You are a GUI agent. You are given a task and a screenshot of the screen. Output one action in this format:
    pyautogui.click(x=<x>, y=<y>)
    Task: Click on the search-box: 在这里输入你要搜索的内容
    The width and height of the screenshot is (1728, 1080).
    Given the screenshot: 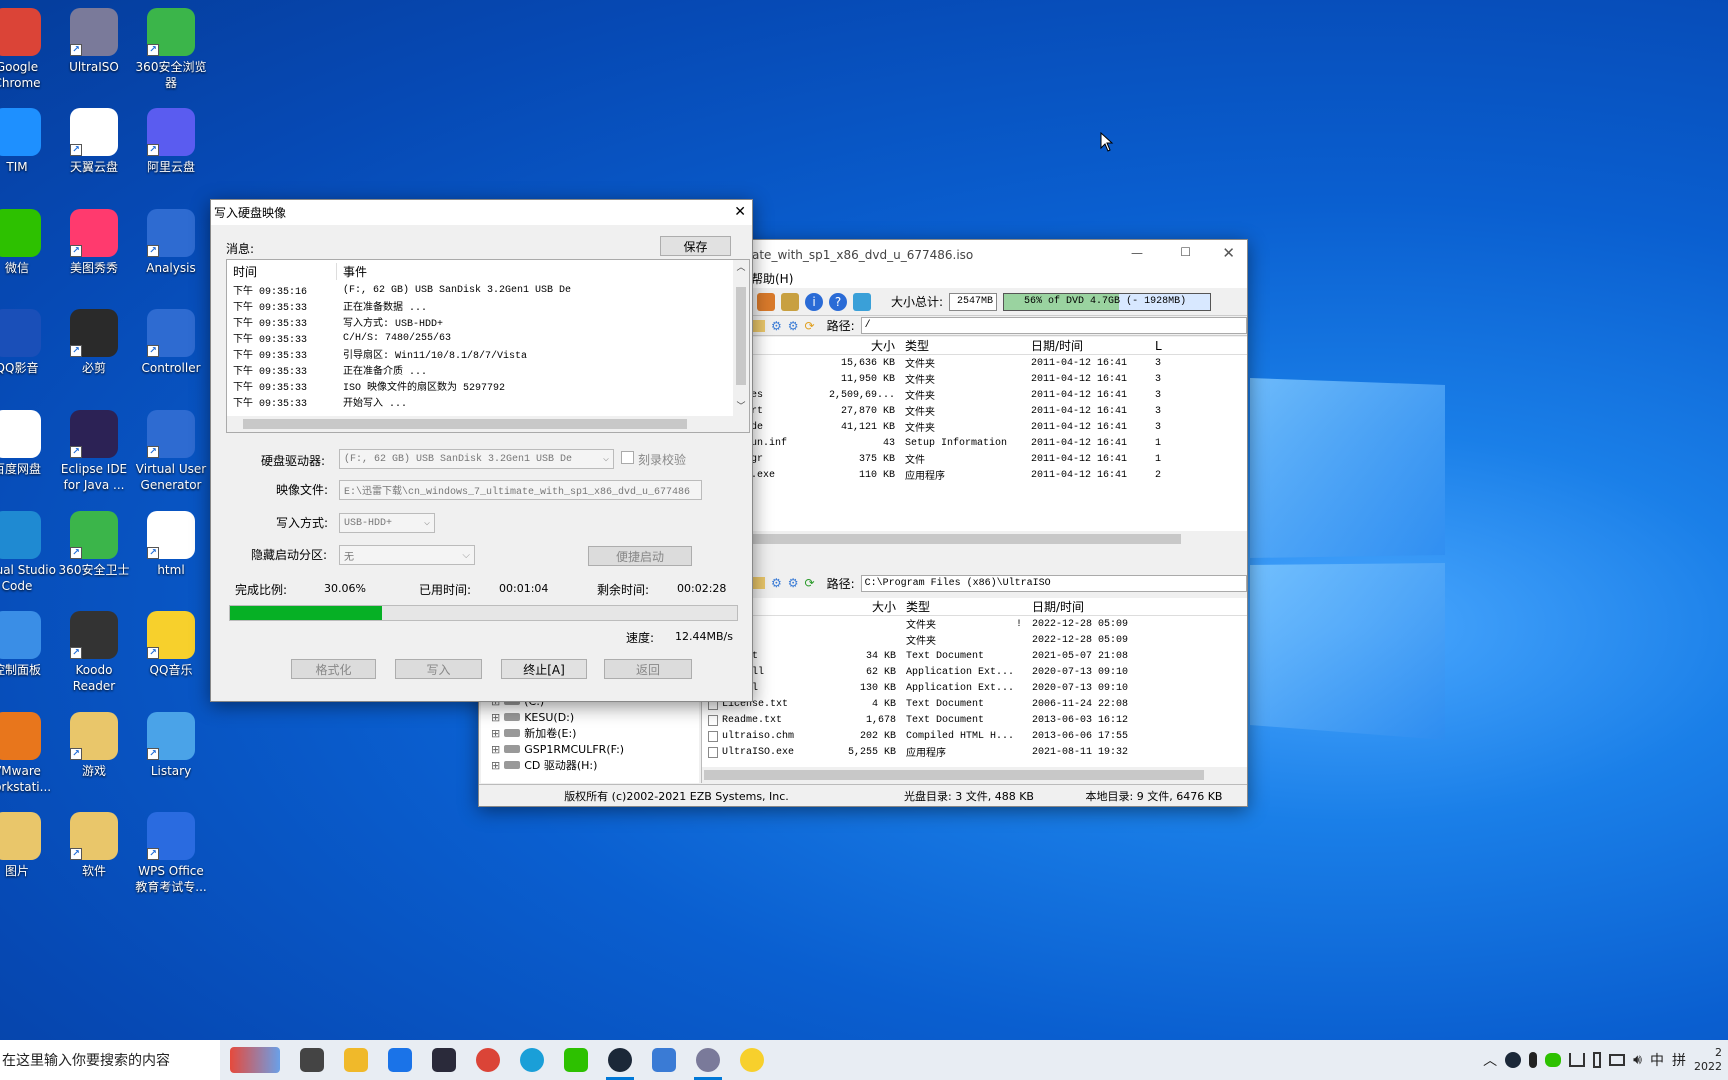 What is the action you would take?
    pyautogui.click(x=110, y=1060)
    